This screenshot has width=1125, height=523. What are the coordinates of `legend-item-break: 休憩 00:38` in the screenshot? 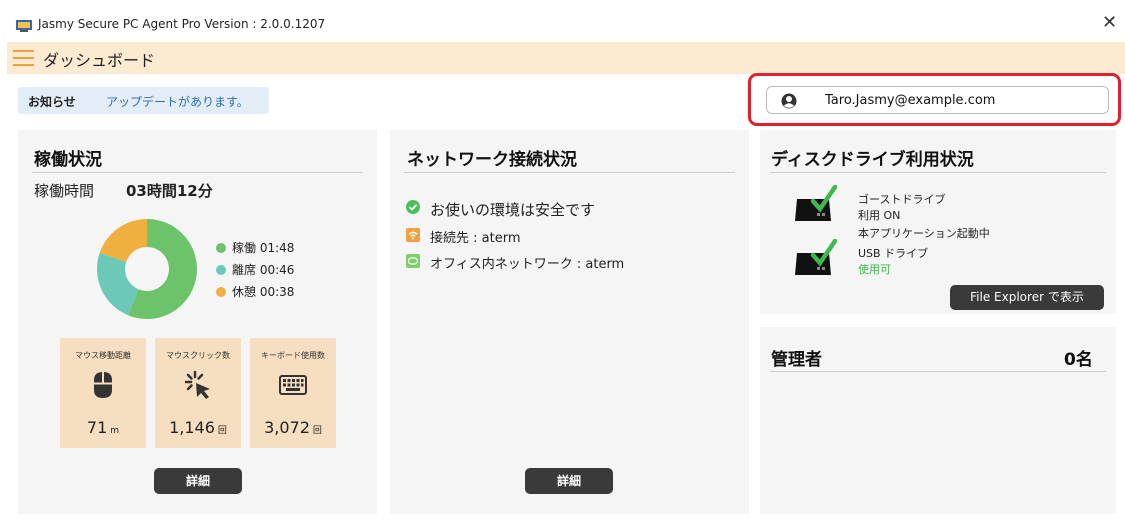 It's located at (255, 291).